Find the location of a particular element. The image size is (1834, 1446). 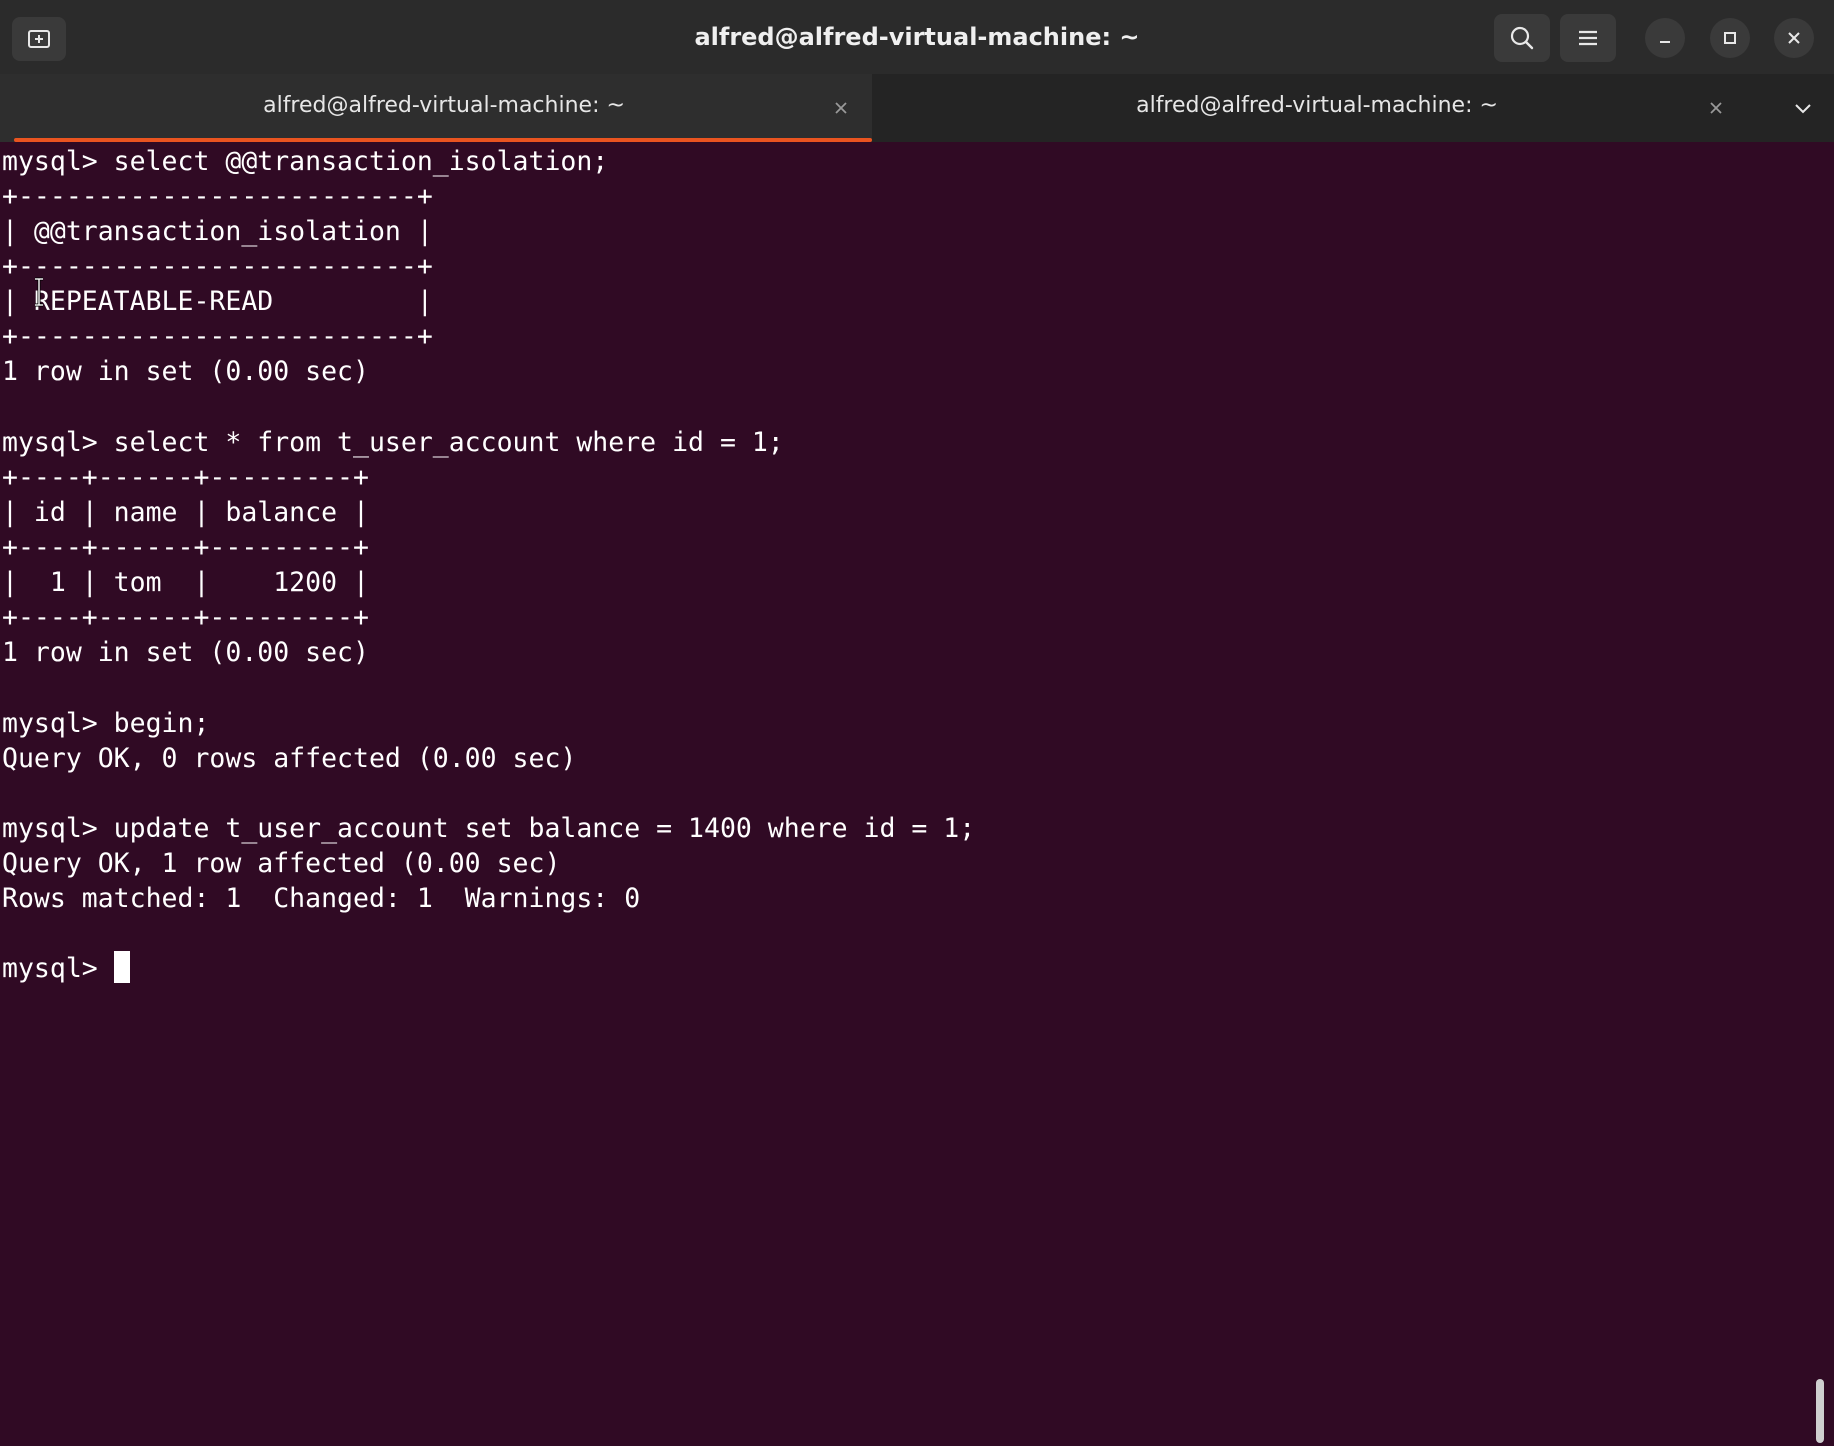

tab-2-close-button is located at coordinates (1716, 108).